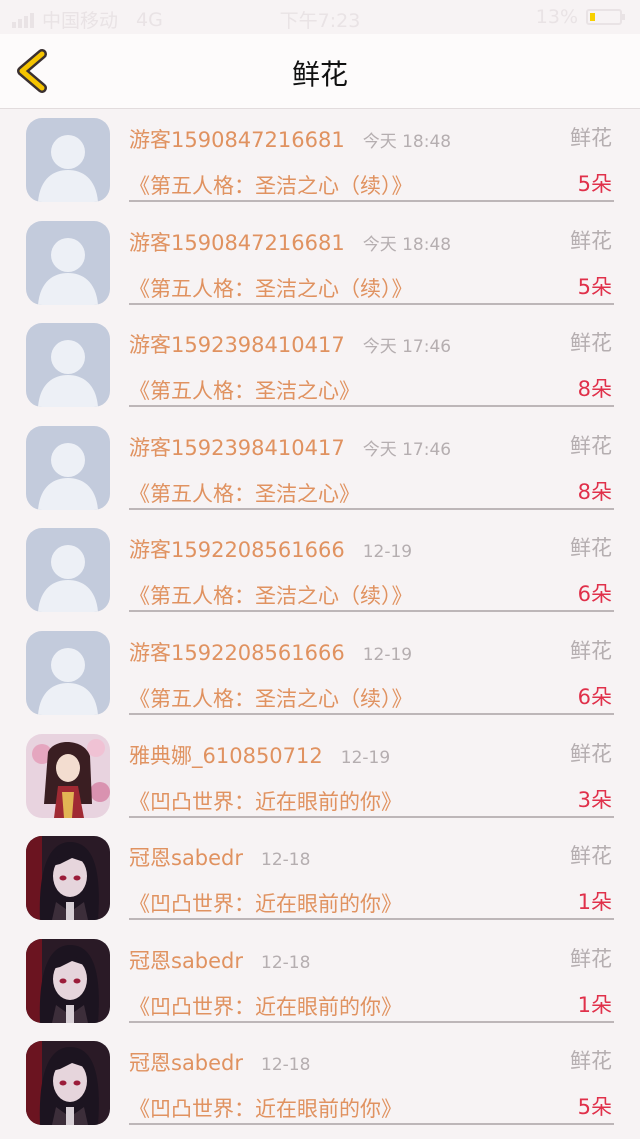 Image resolution: width=640 pixels, height=1139 pixels. What do you see at coordinates (594, 799) in the screenshot?
I see `flower-count: 3朵` at bounding box center [594, 799].